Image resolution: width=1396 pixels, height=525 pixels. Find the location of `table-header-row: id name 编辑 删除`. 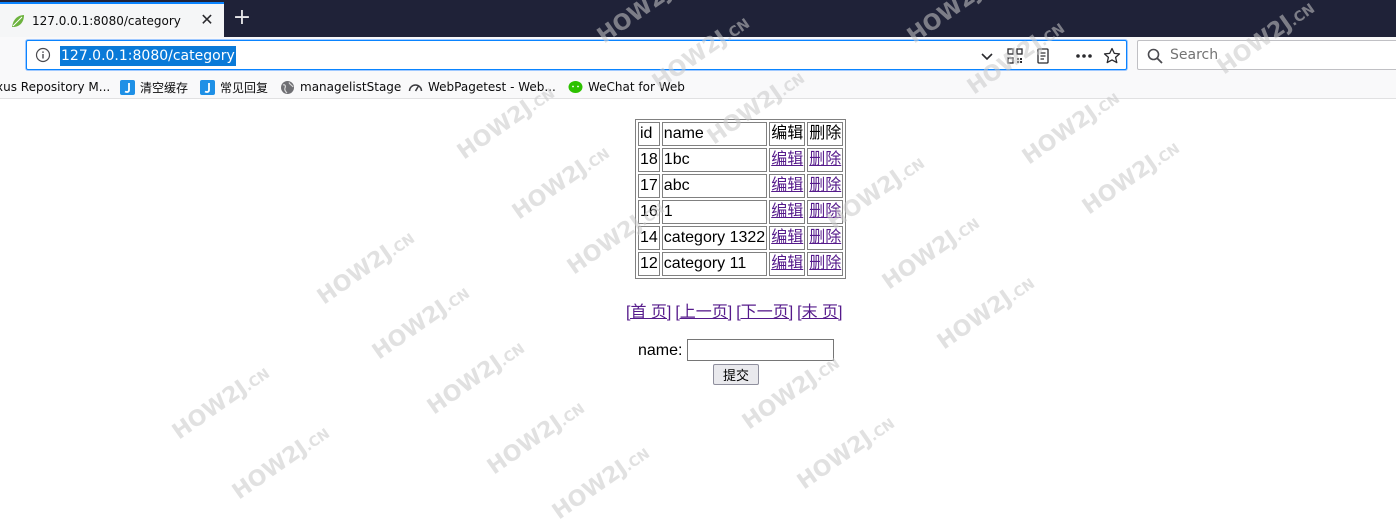

table-header-row: id name 编辑 删除 is located at coordinates (741, 134).